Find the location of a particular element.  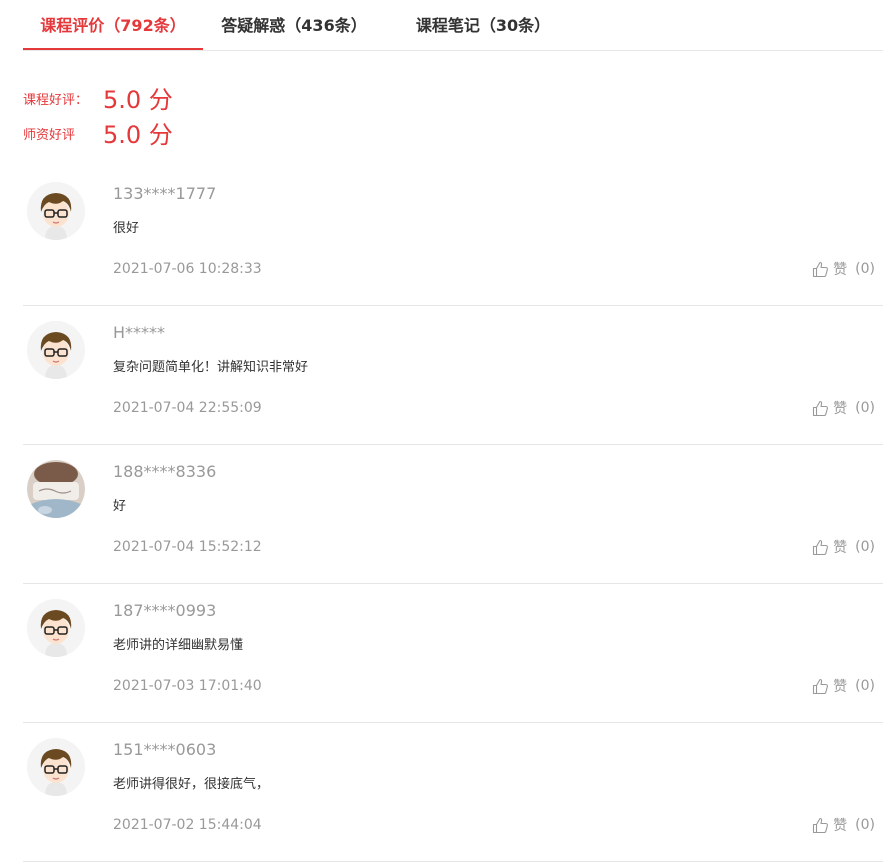

comment-timestamp: 2021-07-04 22:55:09 is located at coordinates (187, 408).